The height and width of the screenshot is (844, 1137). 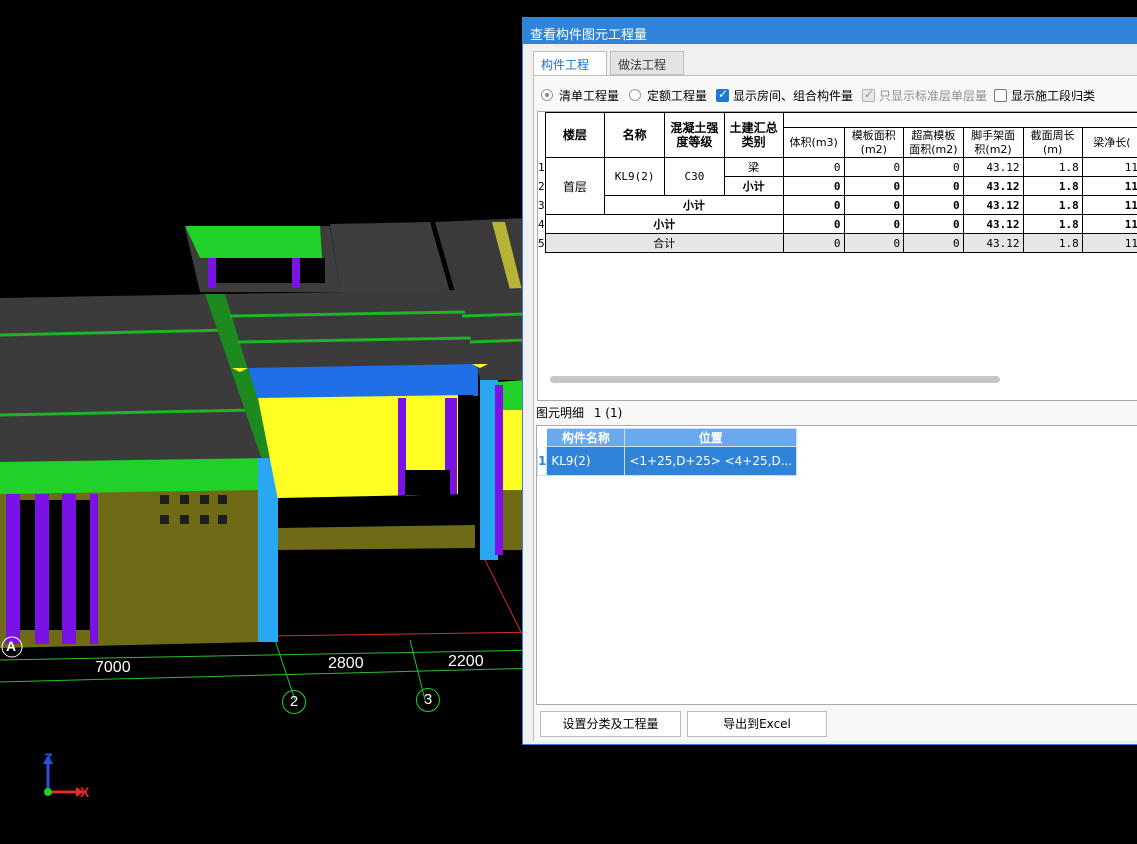 I want to click on table-row: 1 首层 KL9(2) C30 梁 0 0 0 43.12 1.8 11, so click(x=837, y=186).